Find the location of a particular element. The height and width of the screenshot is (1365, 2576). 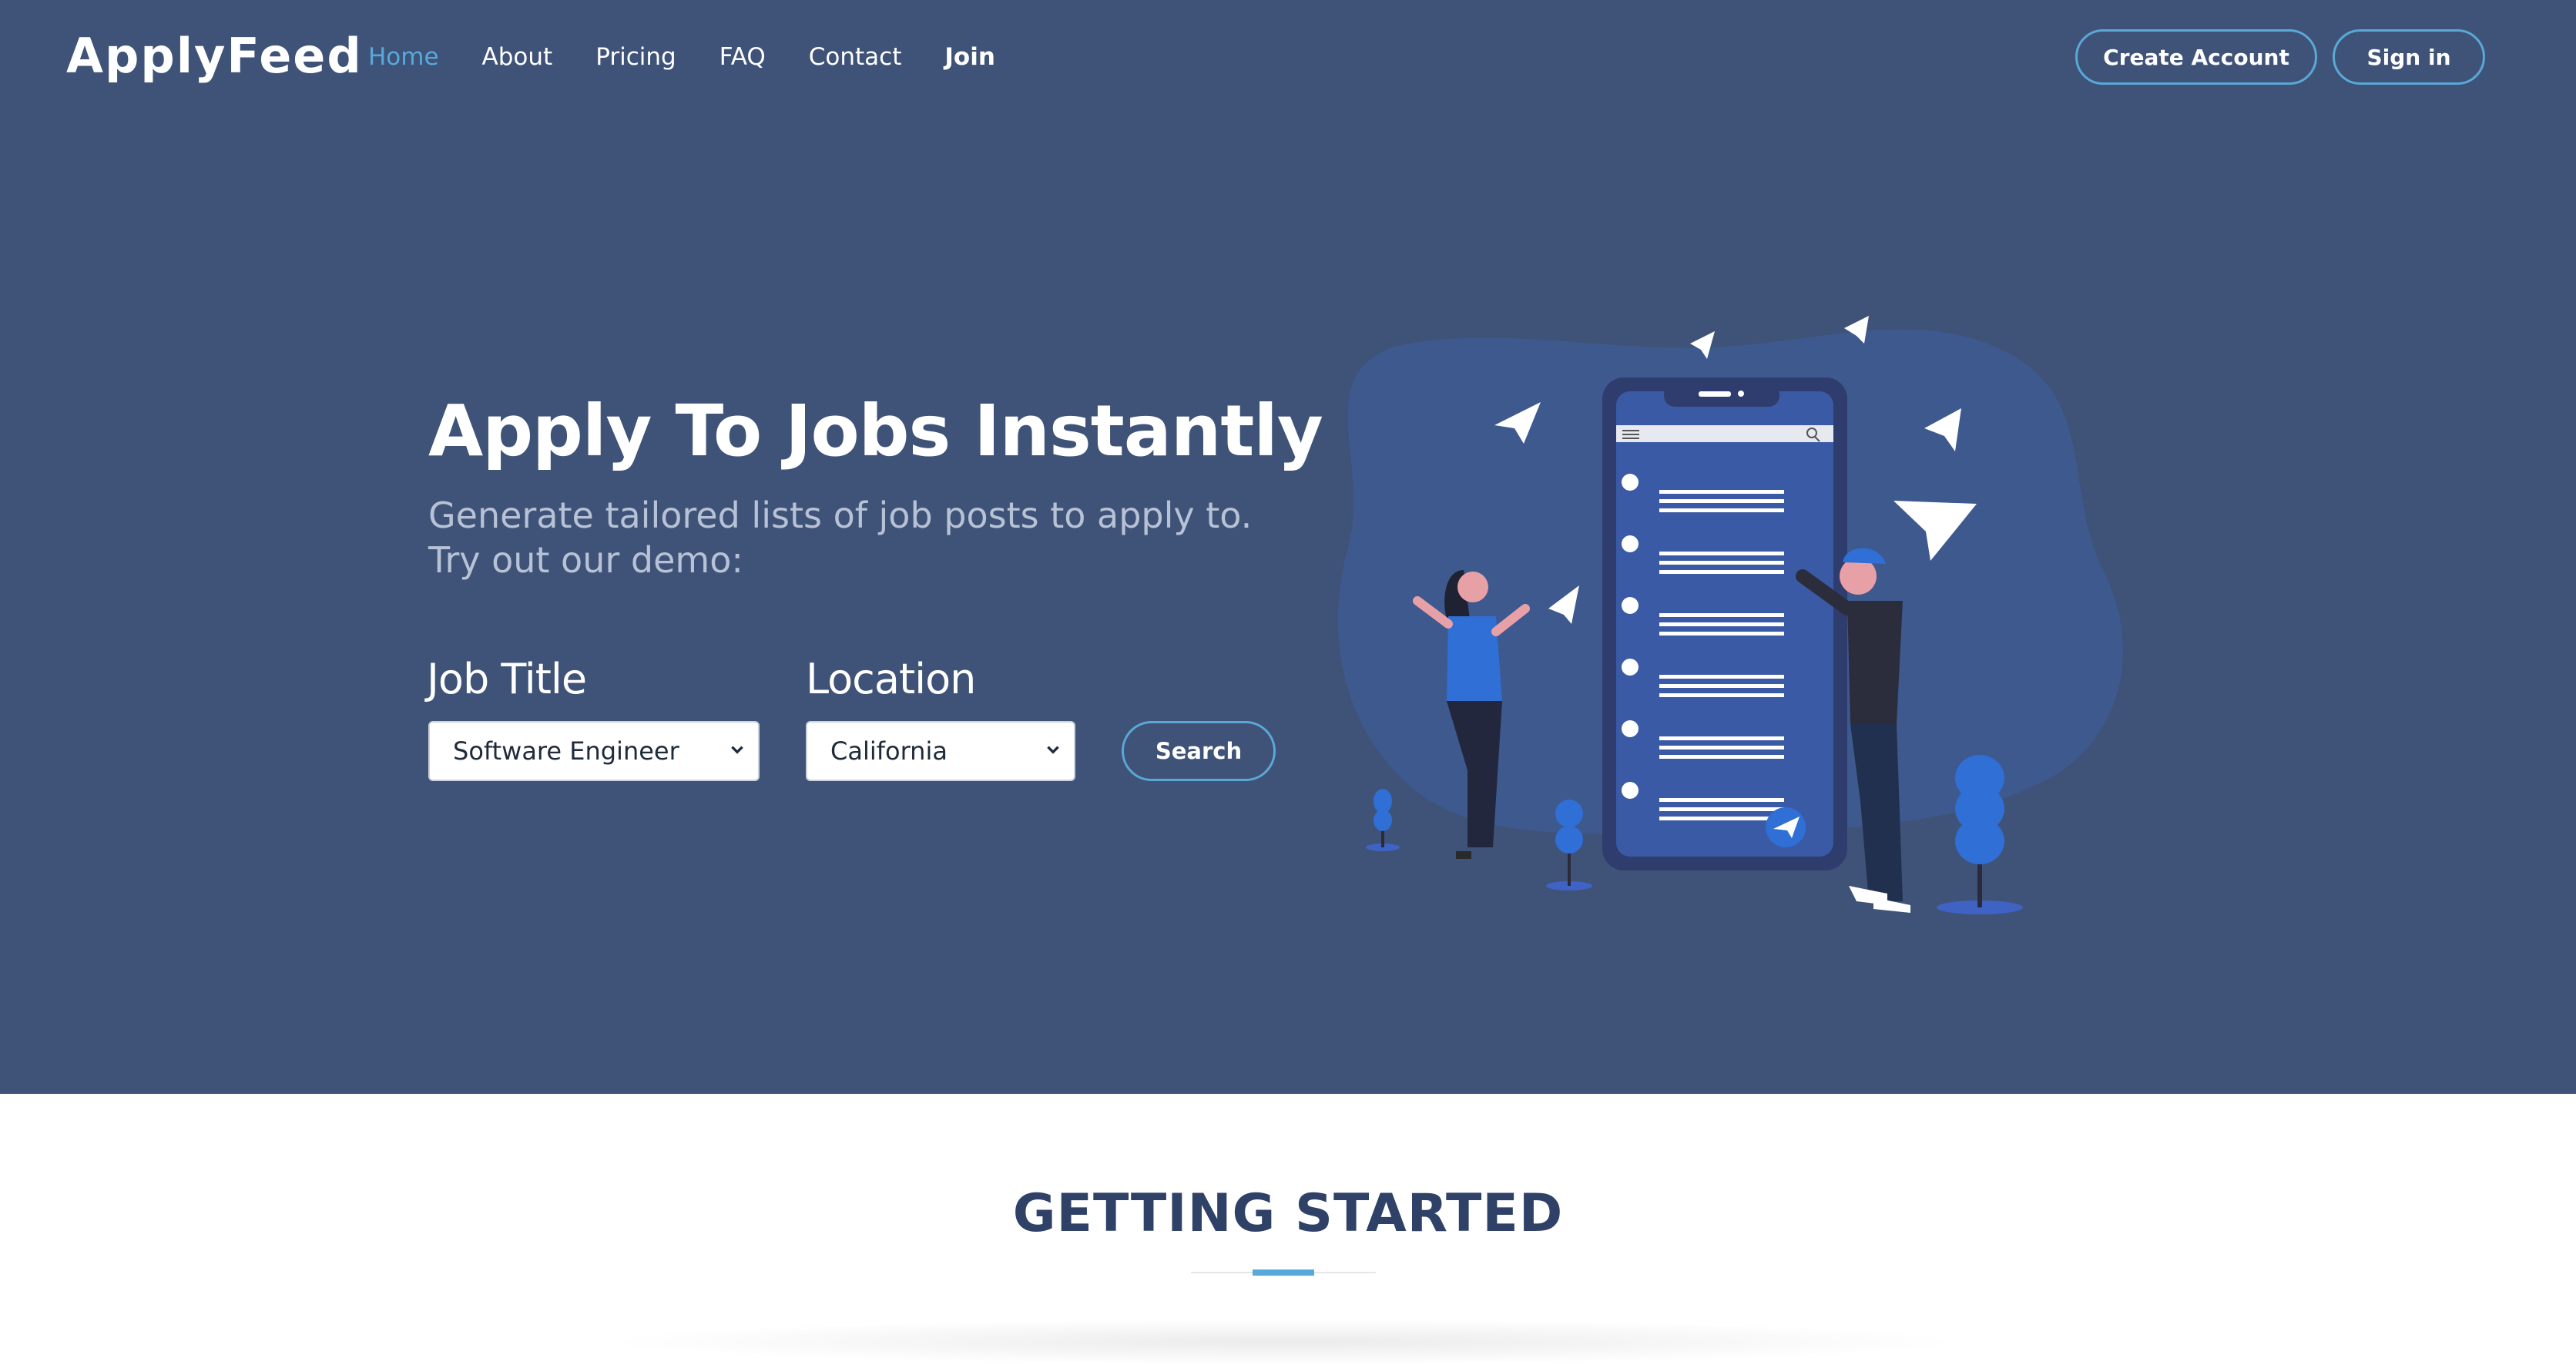

nav-contact: Contact is located at coordinates (855, 57).